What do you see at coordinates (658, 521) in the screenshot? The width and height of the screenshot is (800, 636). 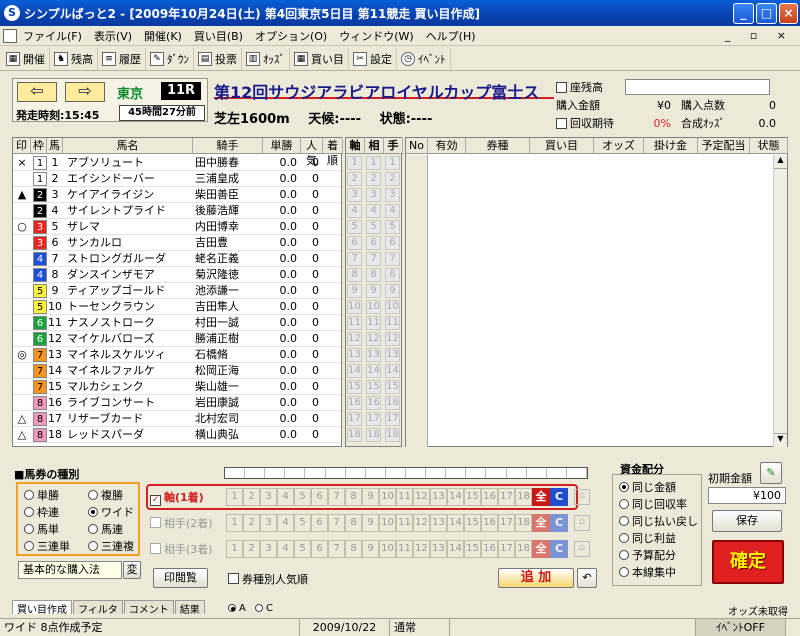 I see `fund-option-2: 同じ払い戻し` at bounding box center [658, 521].